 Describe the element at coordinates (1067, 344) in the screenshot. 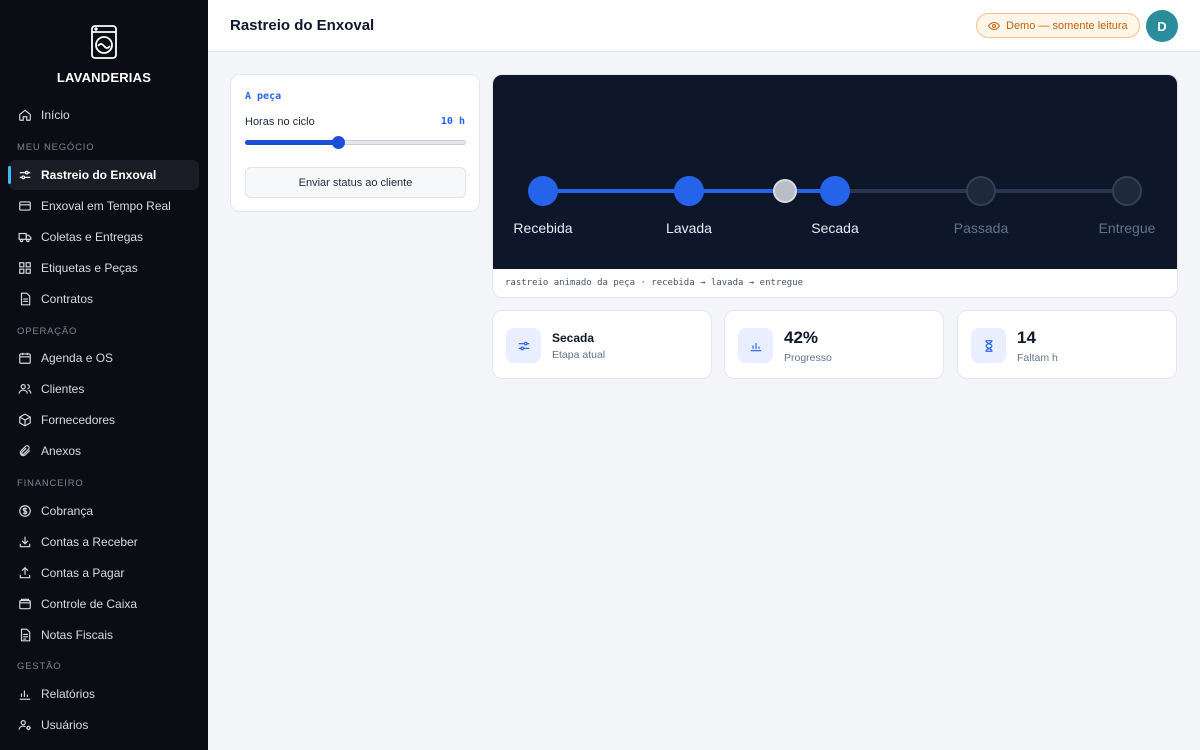

I see `stat-card-hours-left: 14 Faltam h` at that location.